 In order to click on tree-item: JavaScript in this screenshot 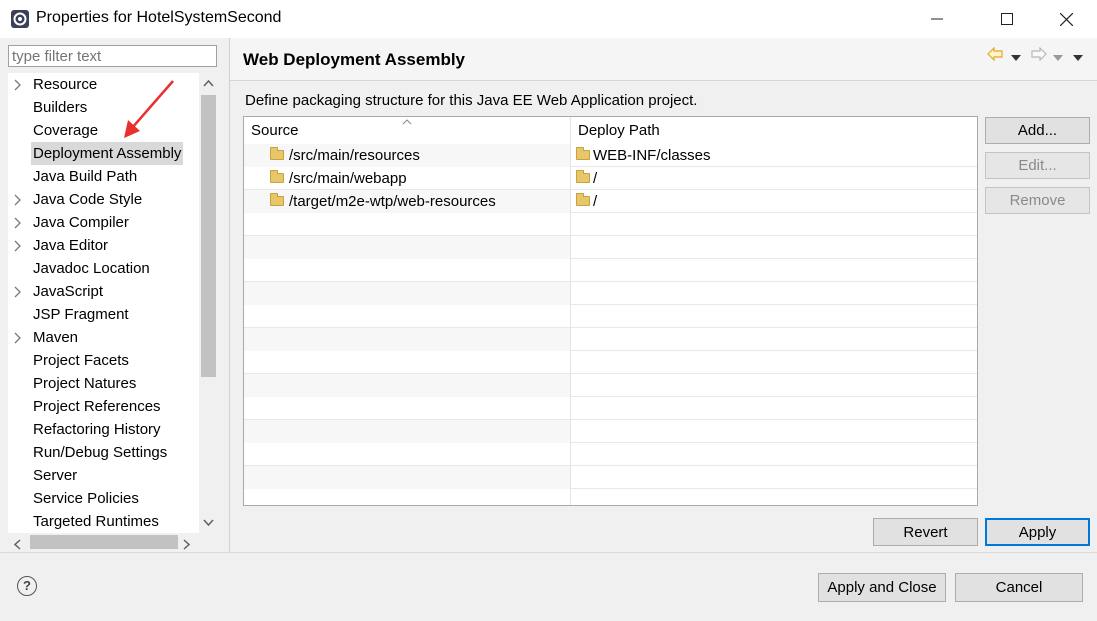, I will do `click(103, 291)`.